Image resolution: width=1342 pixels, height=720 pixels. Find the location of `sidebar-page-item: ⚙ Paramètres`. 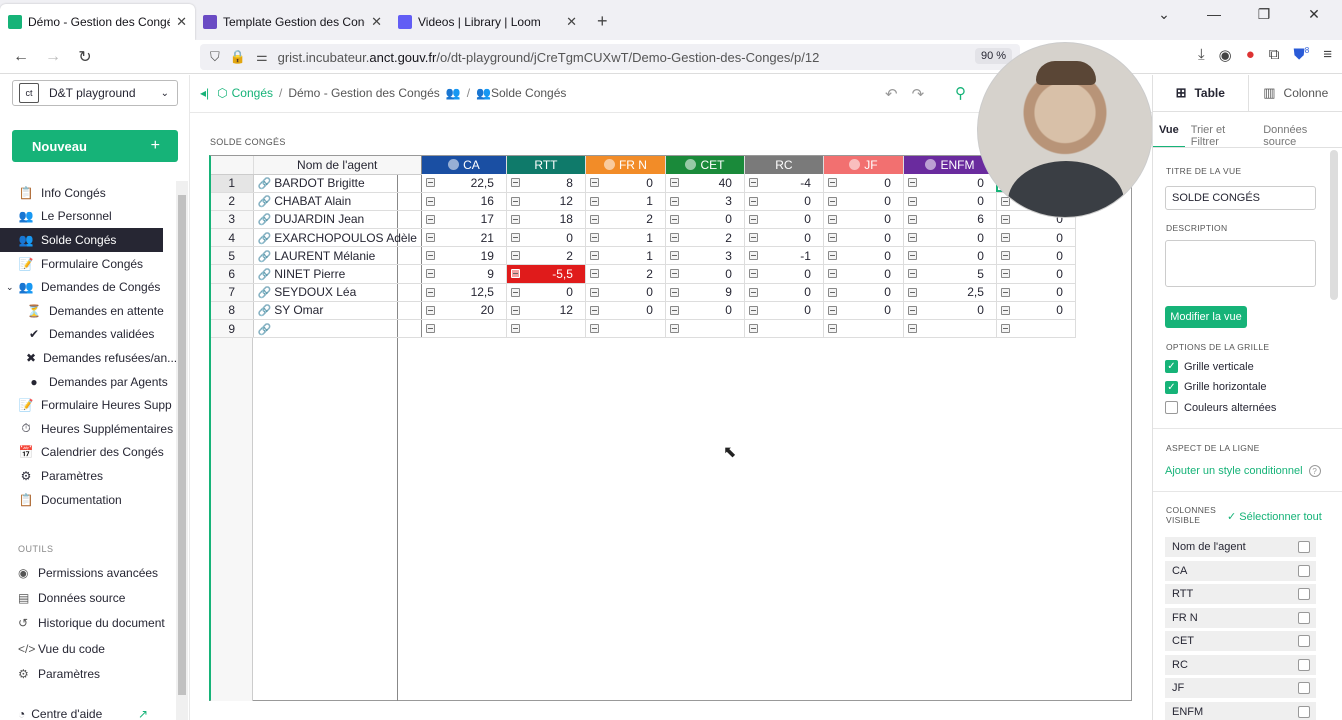

sidebar-page-item: ⚙ Paramètres is located at coordinates (88, 476).